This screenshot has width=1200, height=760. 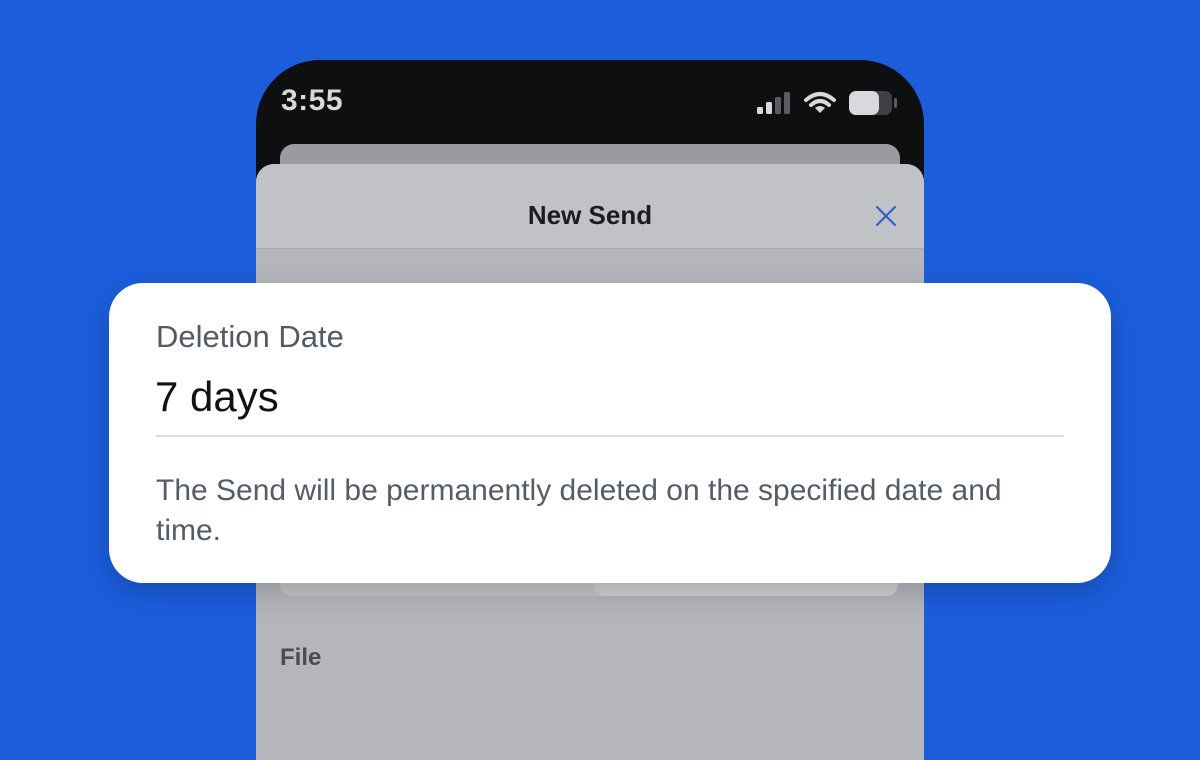 I want to click on deletion-date-value: 7 days, so click(x=217, y=397).